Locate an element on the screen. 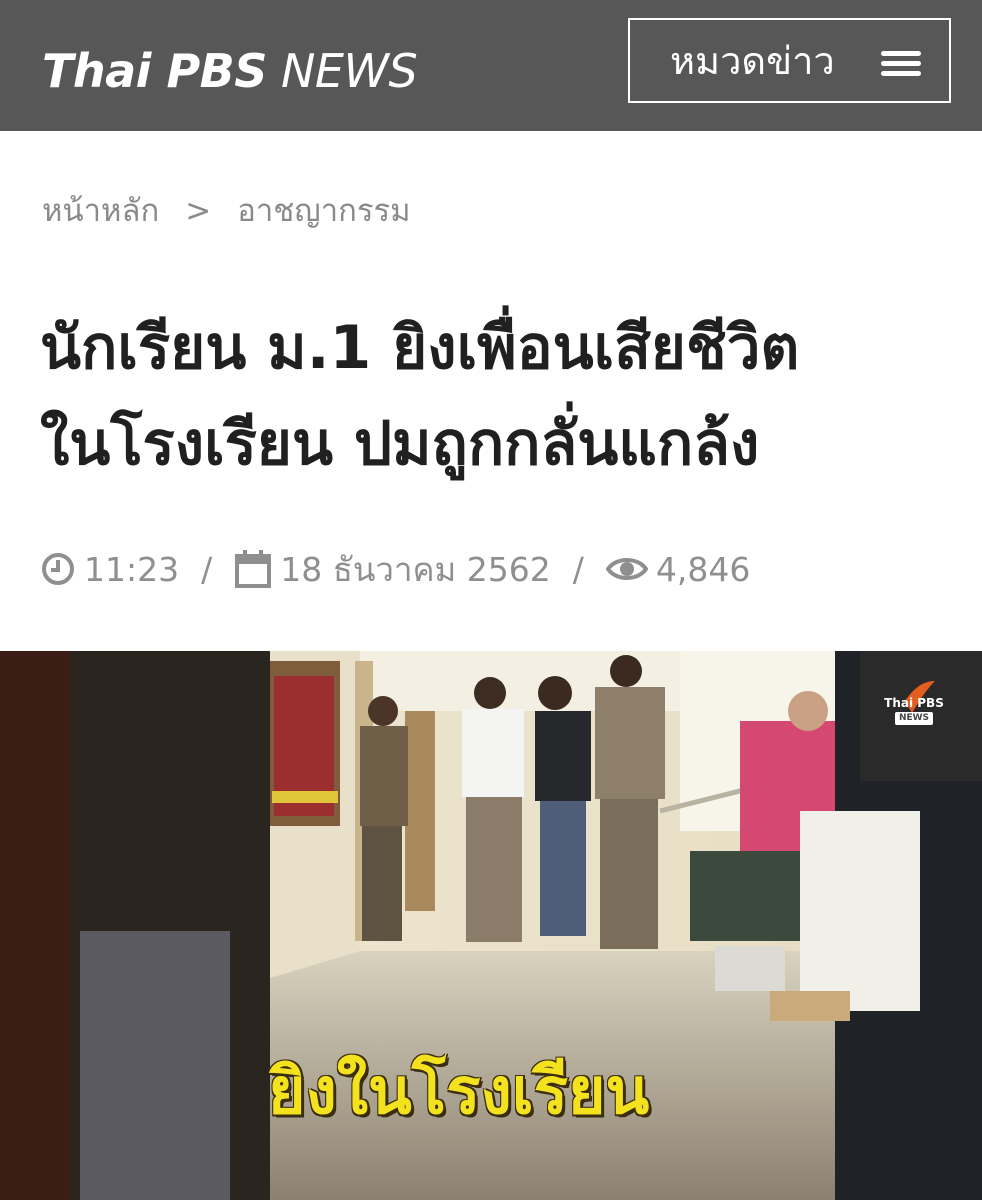 The image size is (982, 1200). photo-watermark: Thai PBS NEWS is located at coordinates (914, 711).